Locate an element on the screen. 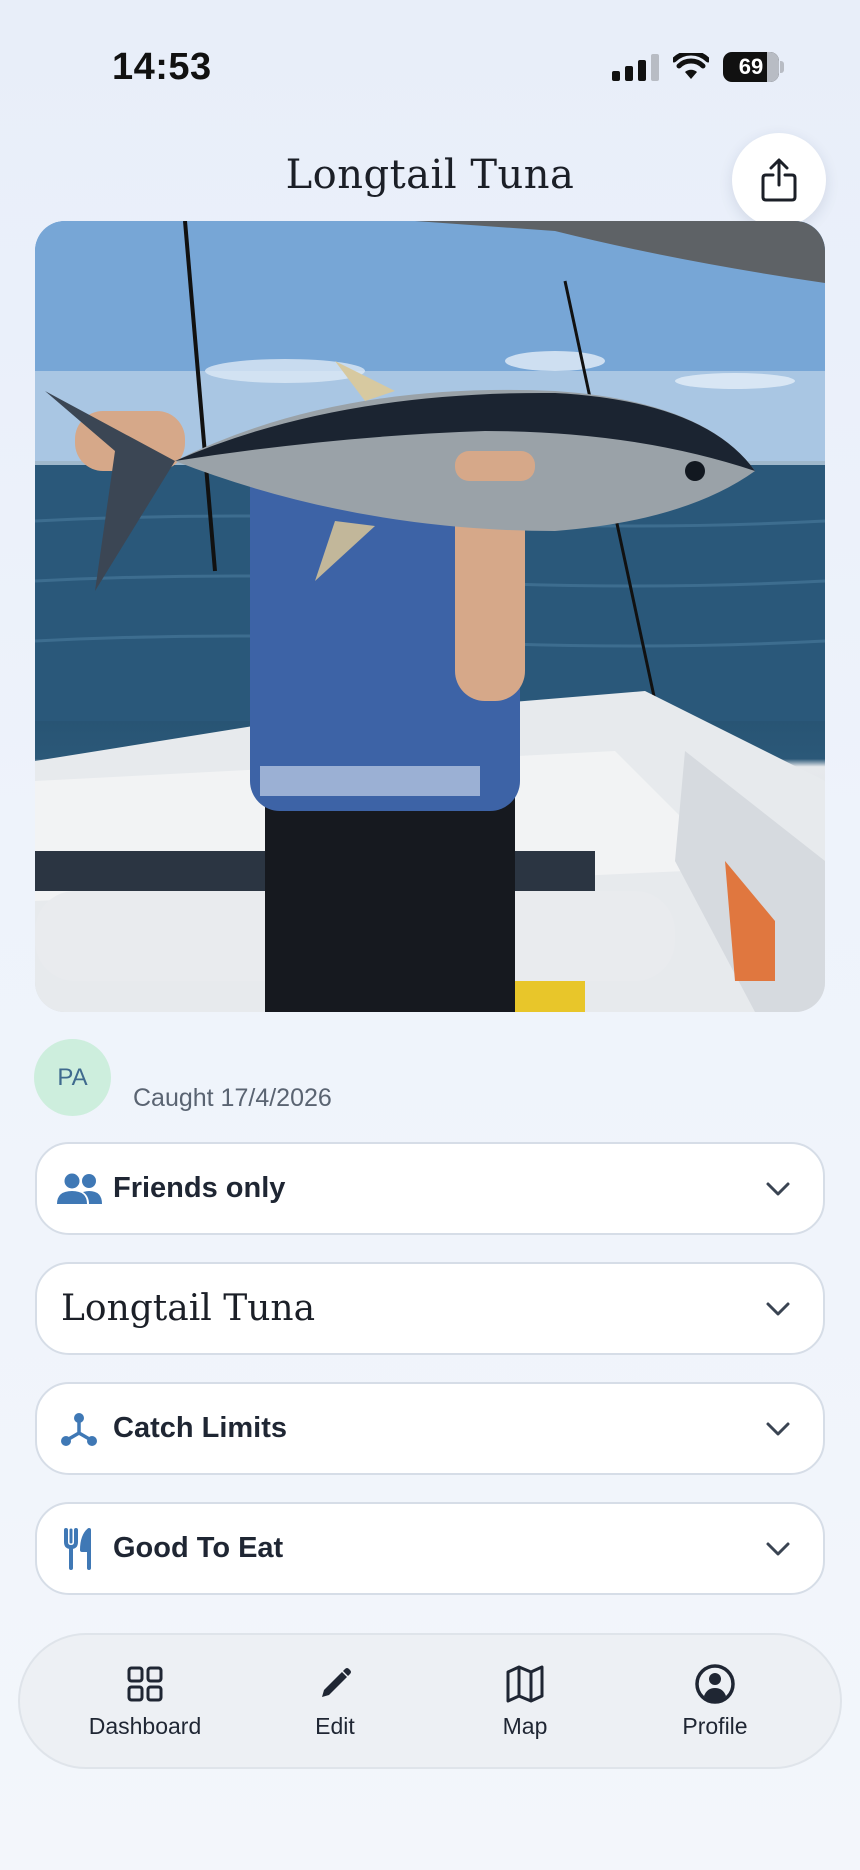 This screenshot has width=860, height=1870. catch-limits-accordion: Catch Limits is located at coordinates (430, 1428).